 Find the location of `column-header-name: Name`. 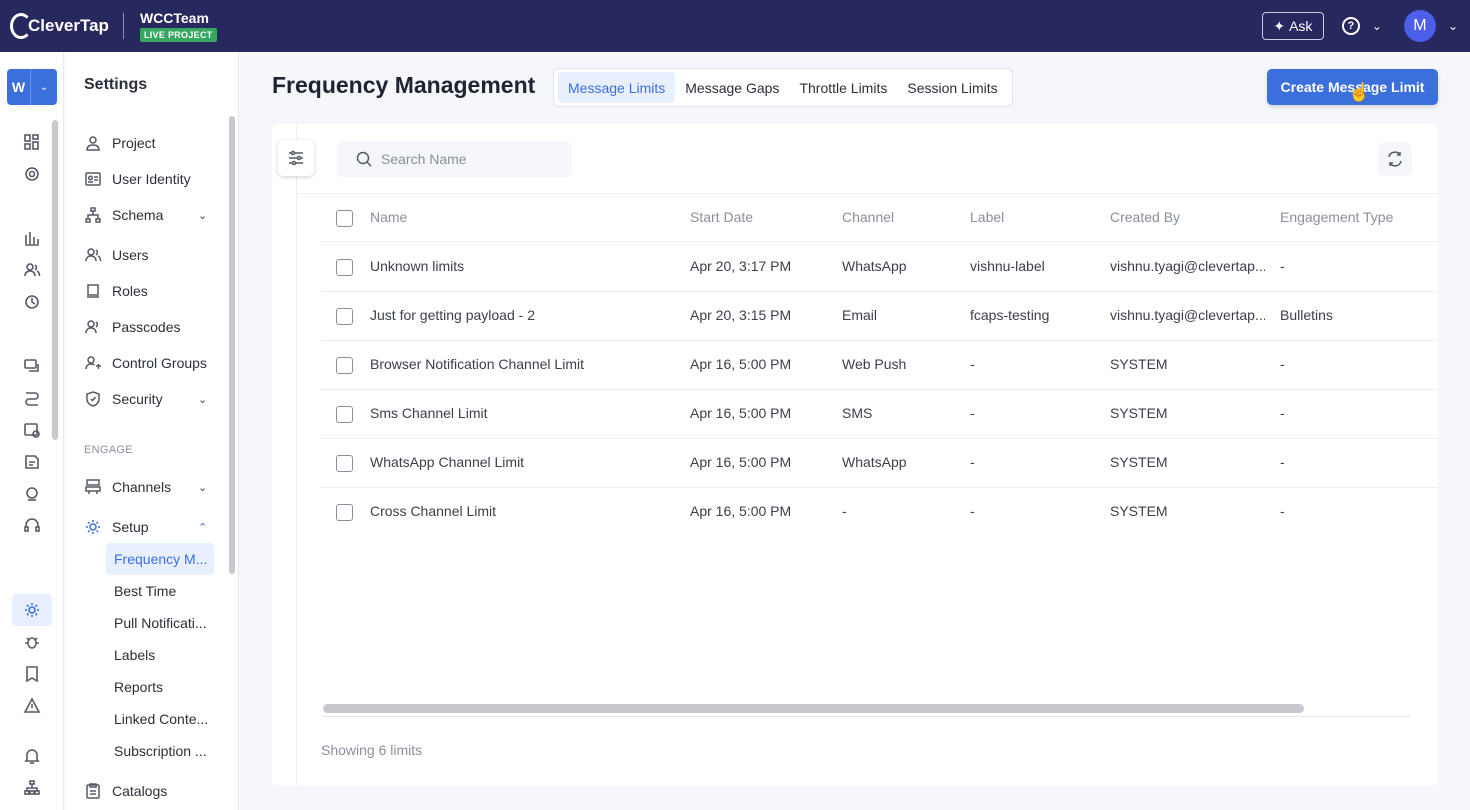

column-header-name: Name is located at coordinates (388, 217).